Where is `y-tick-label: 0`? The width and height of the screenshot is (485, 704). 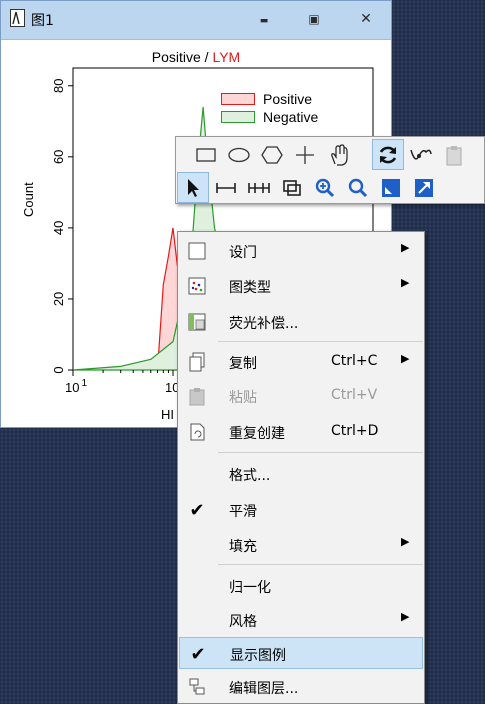
y-tick-label: 0 is located at coordinates (58, 369).